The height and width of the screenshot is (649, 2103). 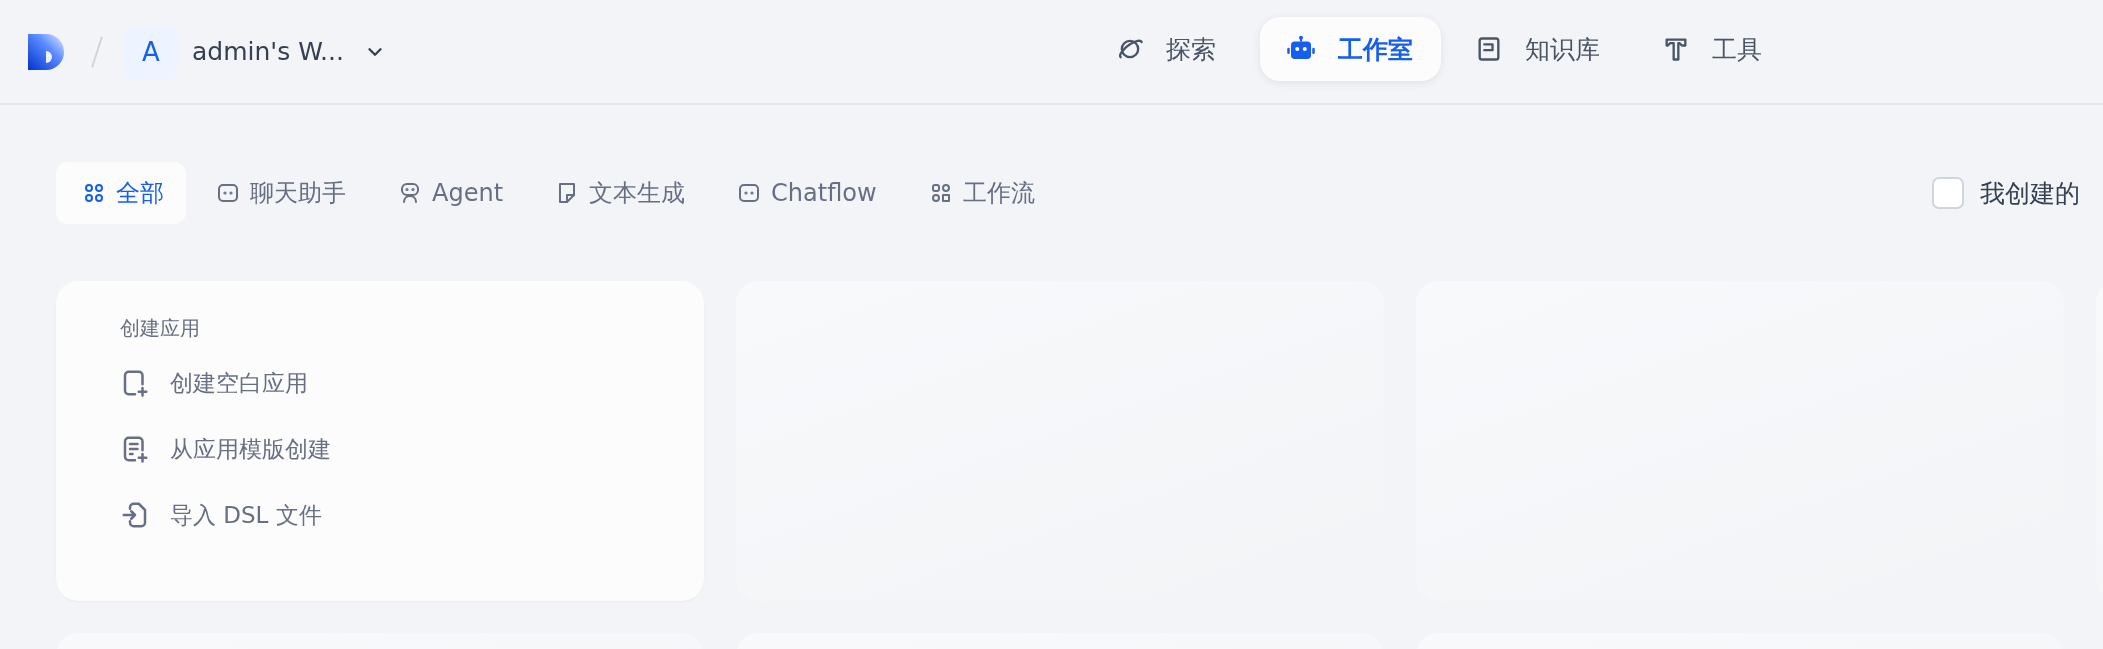 What do you see at coordinates (1542, 49) in the screenshot?
I see `nav-tab: 知识库` at bounding box center [1542, 49].